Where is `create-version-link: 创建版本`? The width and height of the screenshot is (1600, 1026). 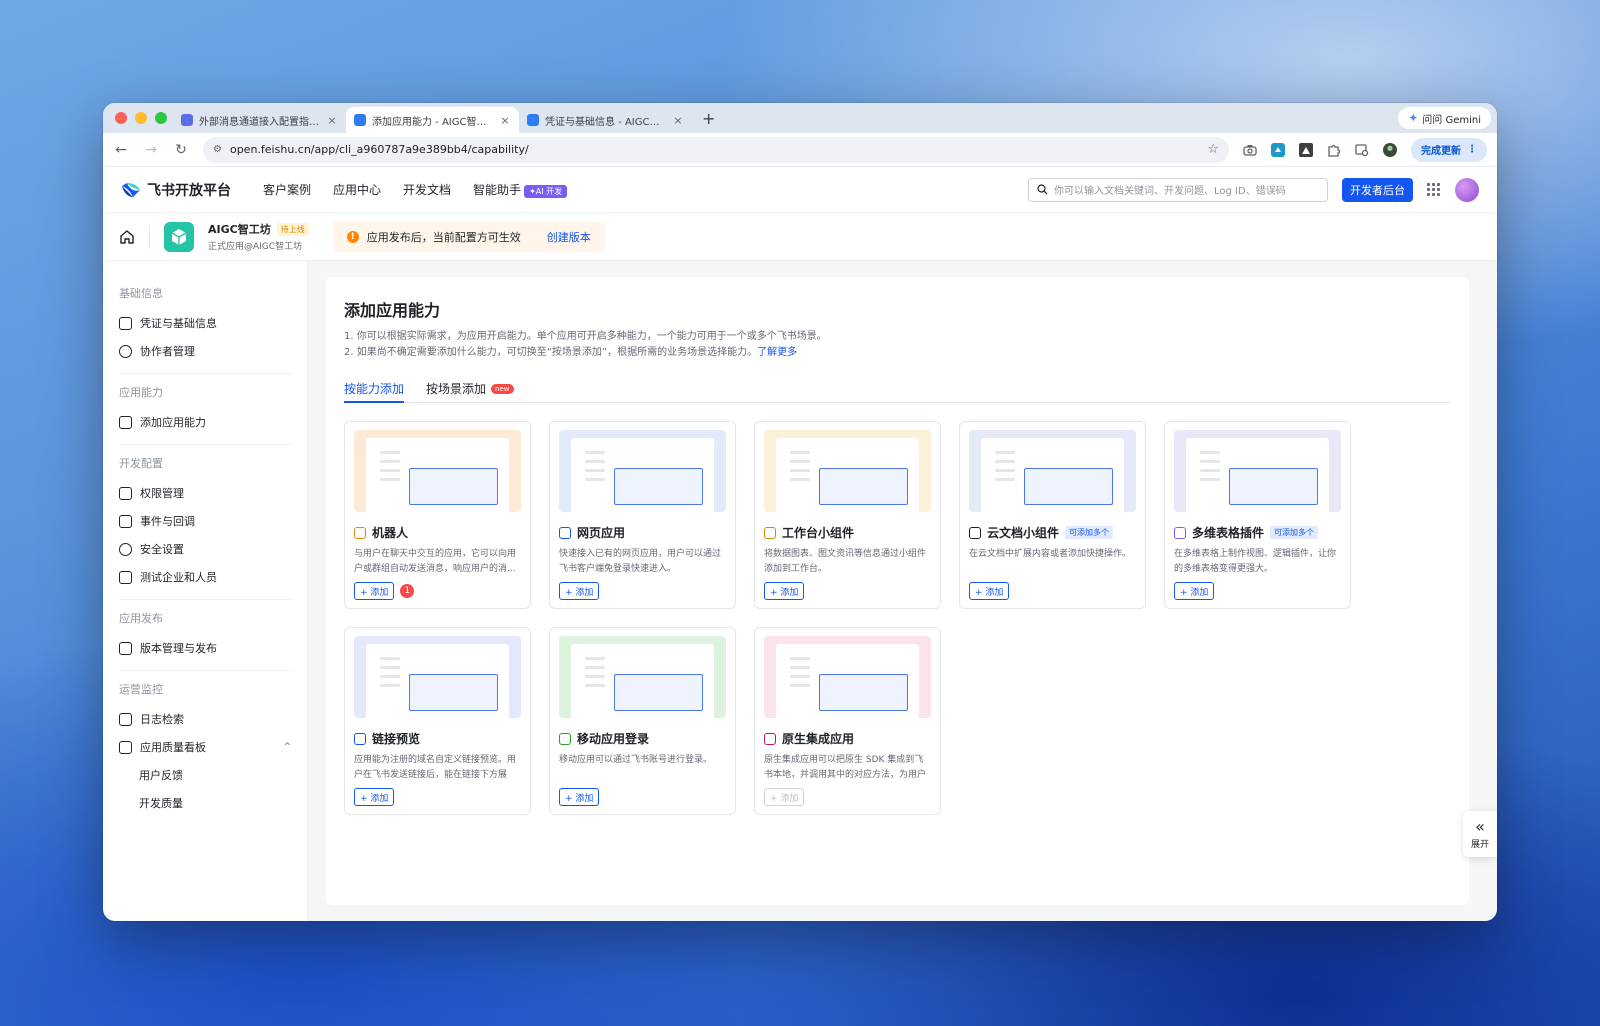 create-version-link: 创建版本 is located at coordinates (569, 237).